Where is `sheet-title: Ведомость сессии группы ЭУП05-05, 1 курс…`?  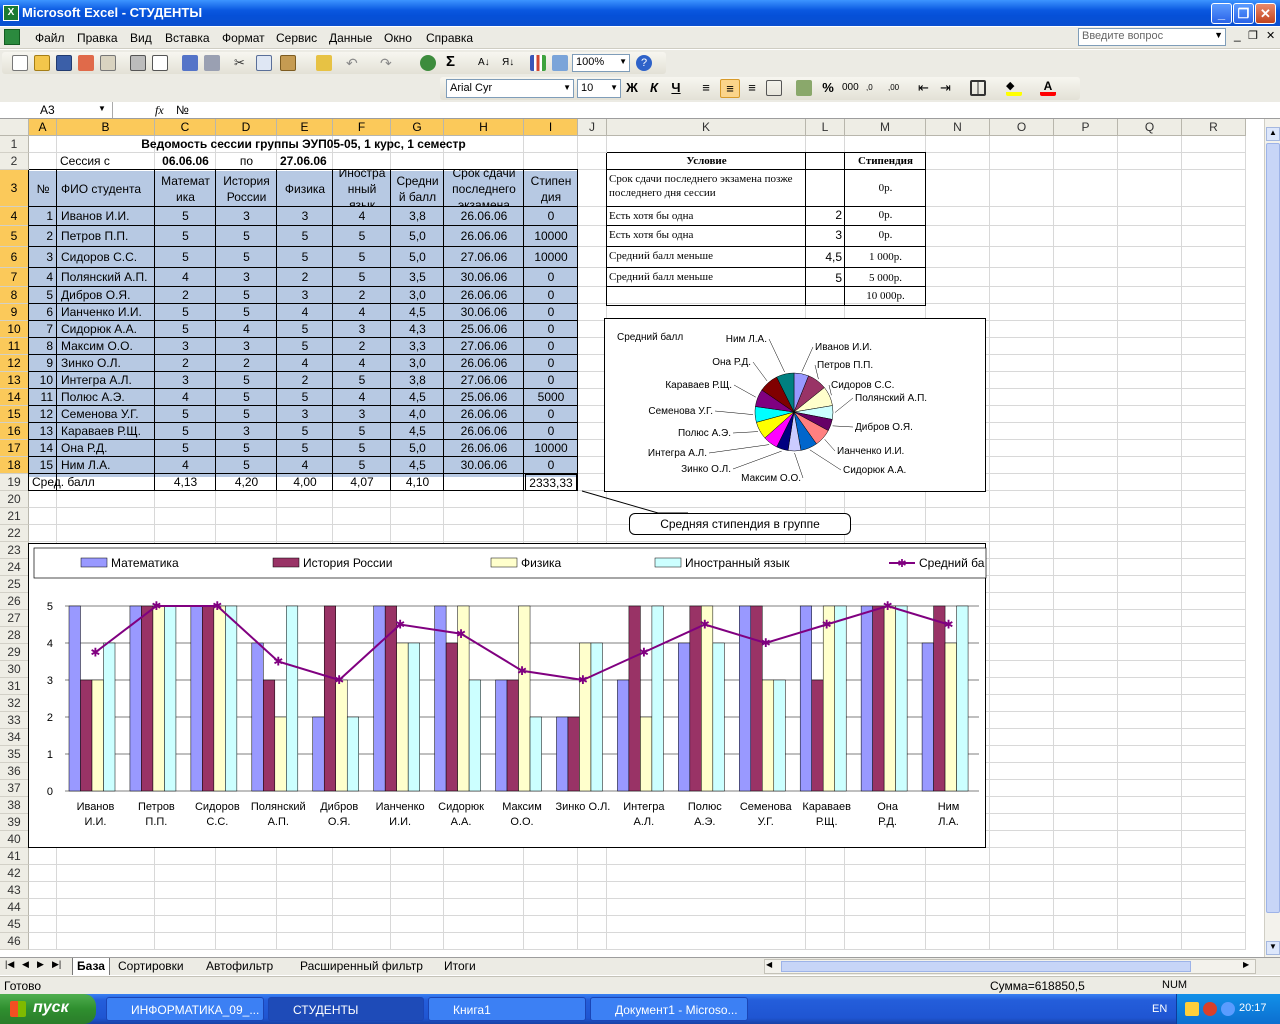 sheet-title: Ведомость сессии группы ЭУП05-05, 1 курс… is located at coordinates (303, 144).